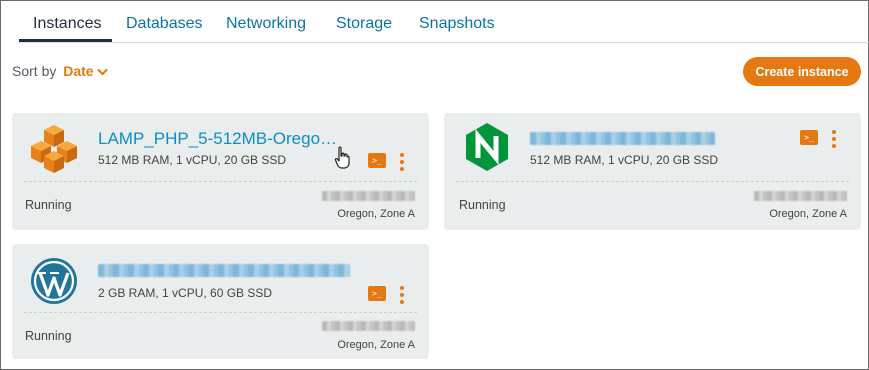 The width and height of the screenshot is (869, 370). Describe the element at coordinates (78, 71) in the screenshot. I see `sort-value: Date` at that location.